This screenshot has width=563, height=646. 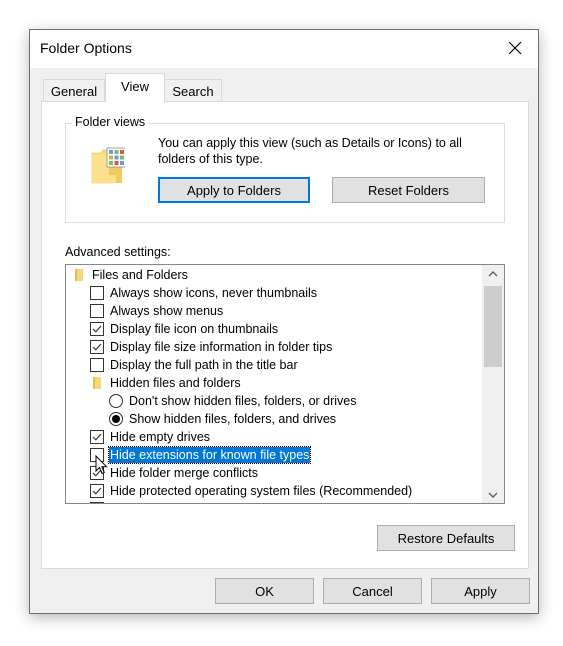 I want to click on checkbox-item: Always show menus, so click(x=274, y=311).